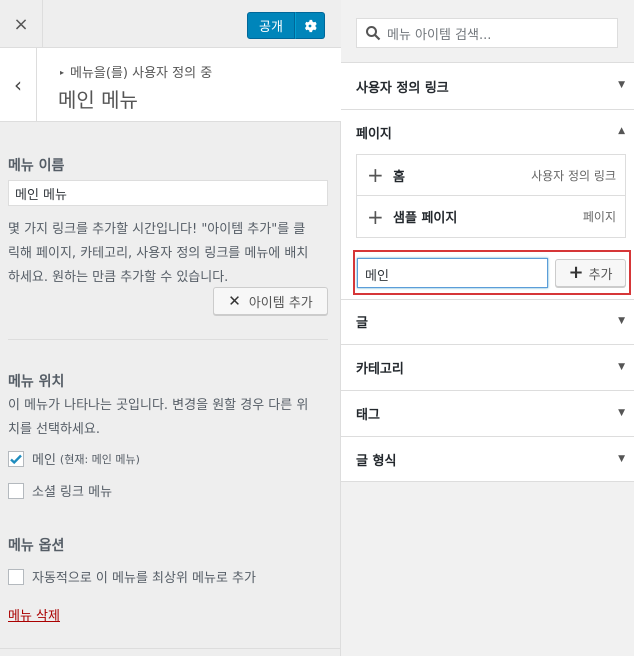 This screenshot has height=656, width=634. Describe the element at coordinates (487, 85) in the screenshot. I see `accordion-custom-links: 사용자 정의 링크 ▼` at that location.